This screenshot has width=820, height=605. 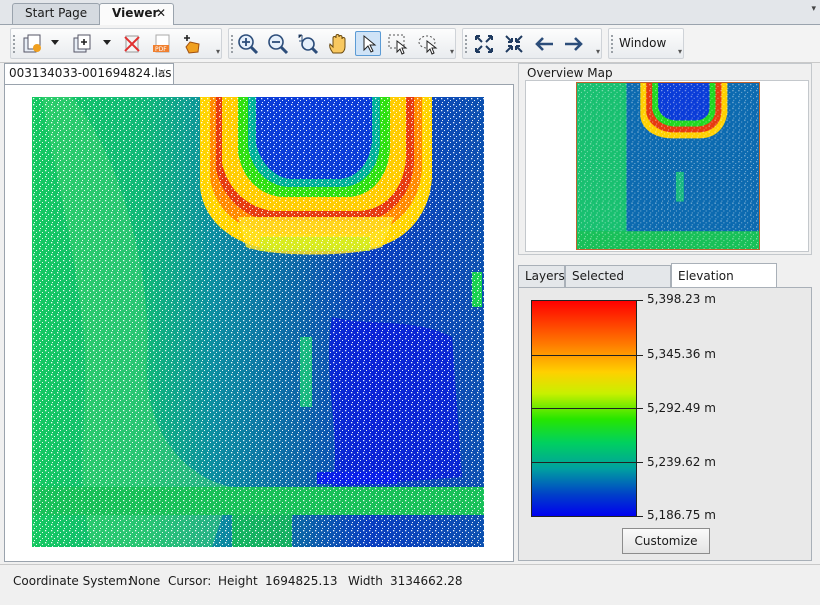 I want to click on overview-map-title: Overview Map, so click(x=570, y=73).